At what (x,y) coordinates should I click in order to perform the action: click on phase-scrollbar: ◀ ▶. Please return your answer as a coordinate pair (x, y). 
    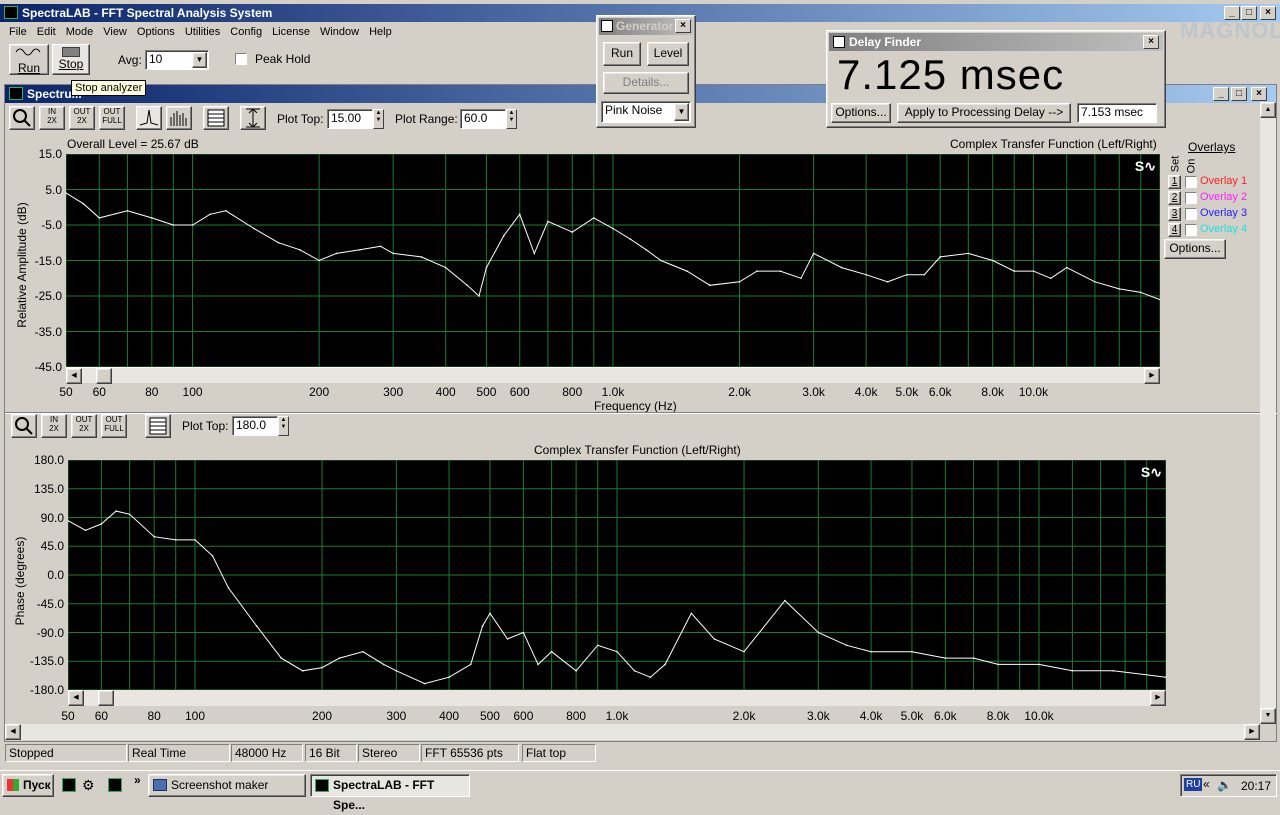
    Looking at the image, I should click on (617, 698).